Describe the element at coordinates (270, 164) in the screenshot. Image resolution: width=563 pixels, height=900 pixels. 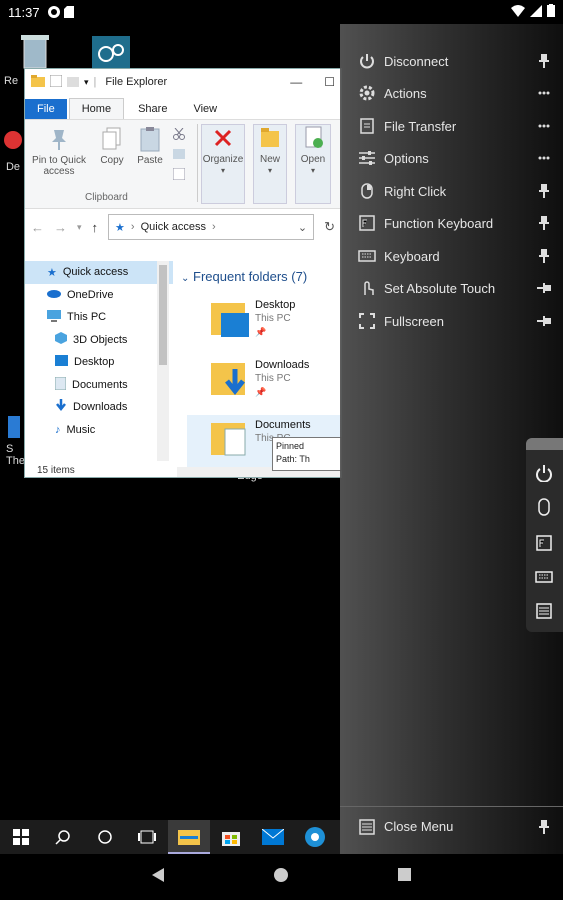
I see `new-button: New ▾` at that location.